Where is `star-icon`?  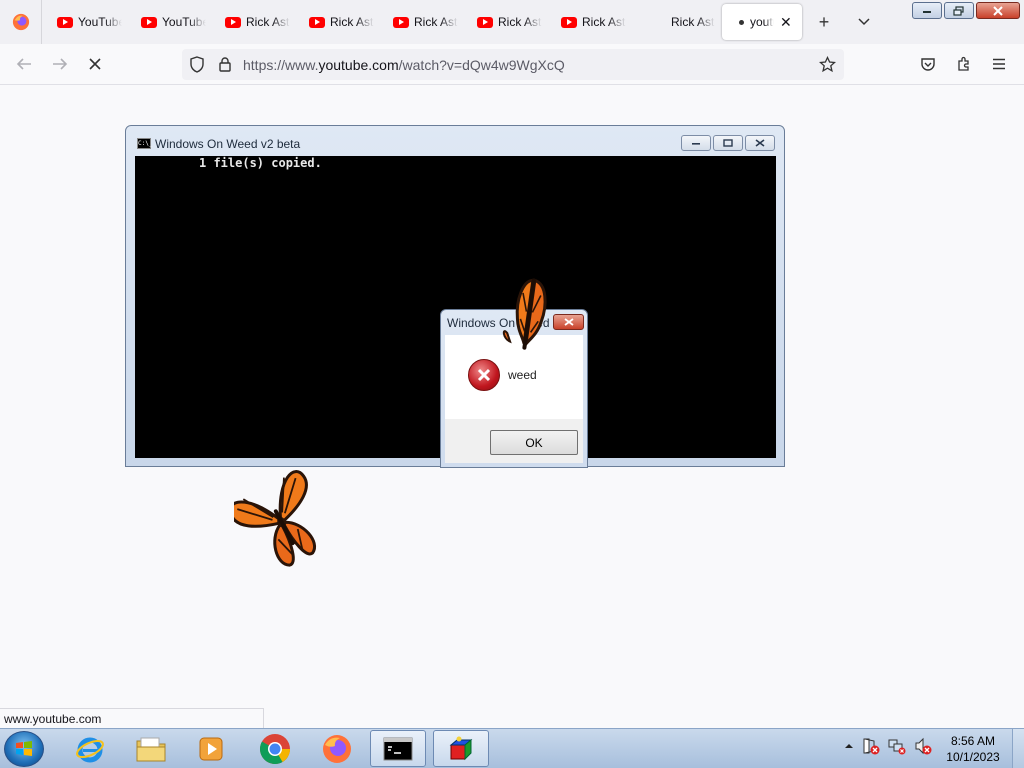 star-icon is located at coordinates (827, 64).